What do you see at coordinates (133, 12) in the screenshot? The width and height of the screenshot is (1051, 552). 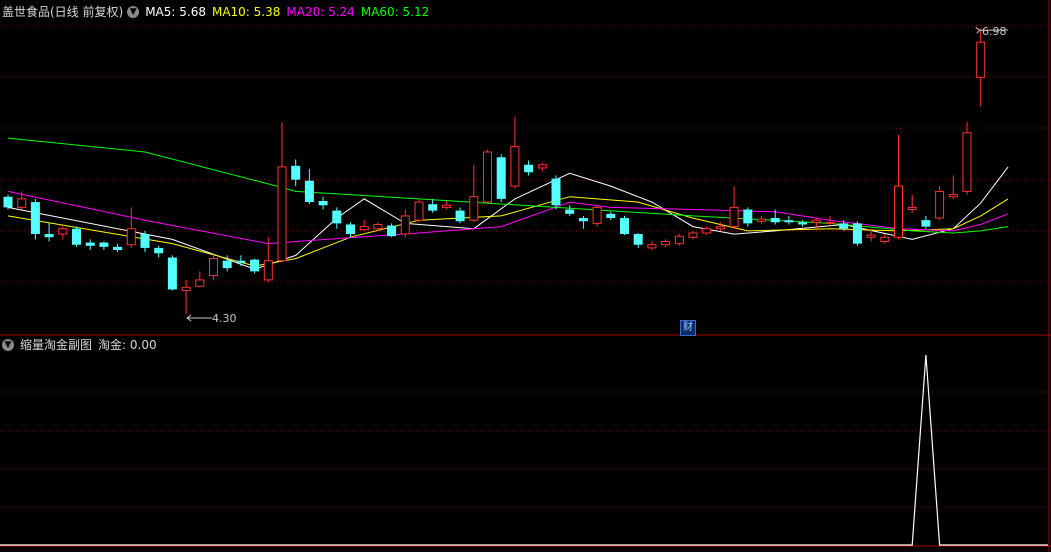 I see `ma-menu-chevron-icon: ▼` at bounding box center [133, 12].